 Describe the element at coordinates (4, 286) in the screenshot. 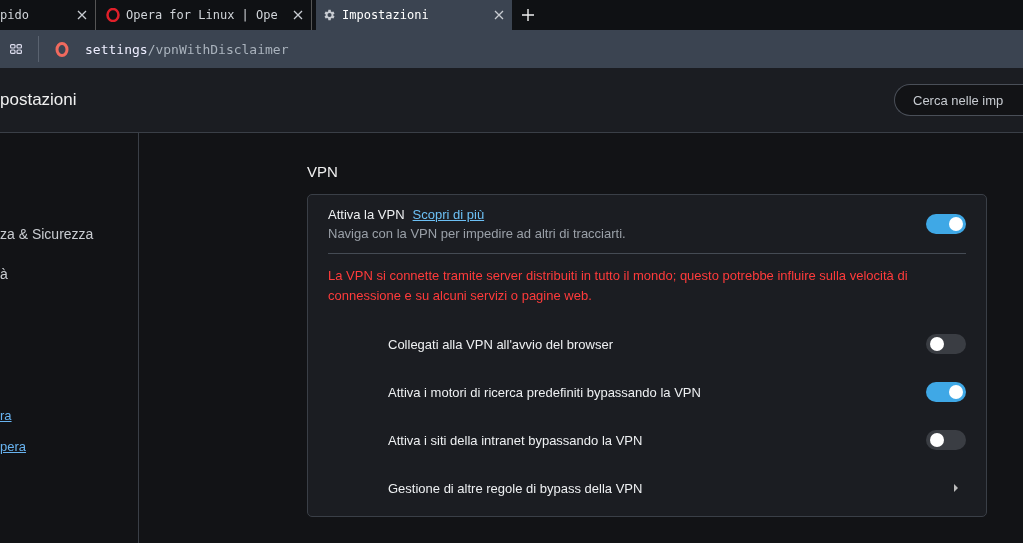

I see `sidebar-item: à` at that location.